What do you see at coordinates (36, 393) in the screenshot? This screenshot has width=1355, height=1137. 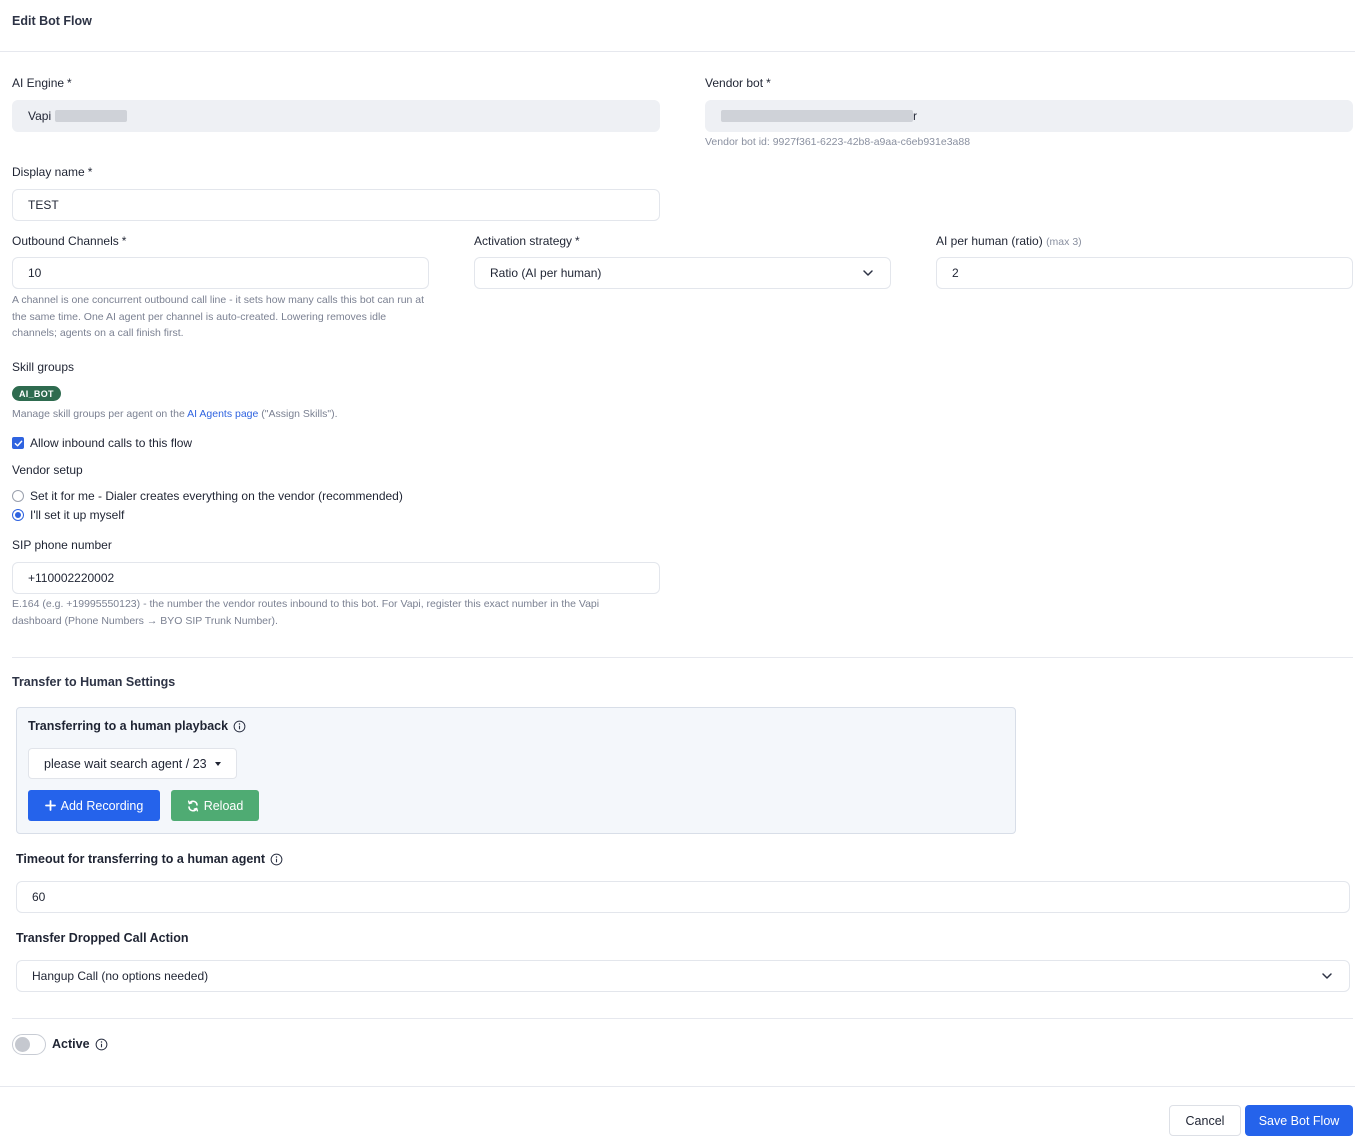 I see `skill-group-badge: AI_BOT` at bounding box center [36, 393].